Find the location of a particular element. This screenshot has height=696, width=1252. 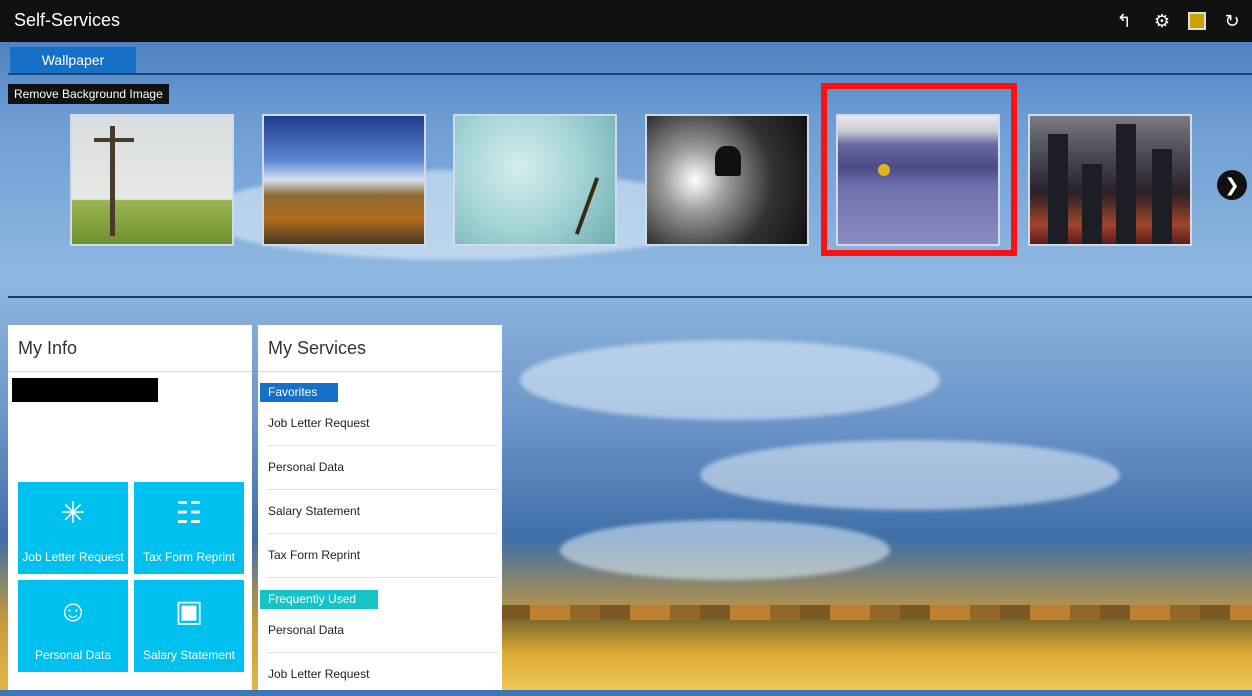

person-board-icon: ☺ is located at coordinates (73, 611).